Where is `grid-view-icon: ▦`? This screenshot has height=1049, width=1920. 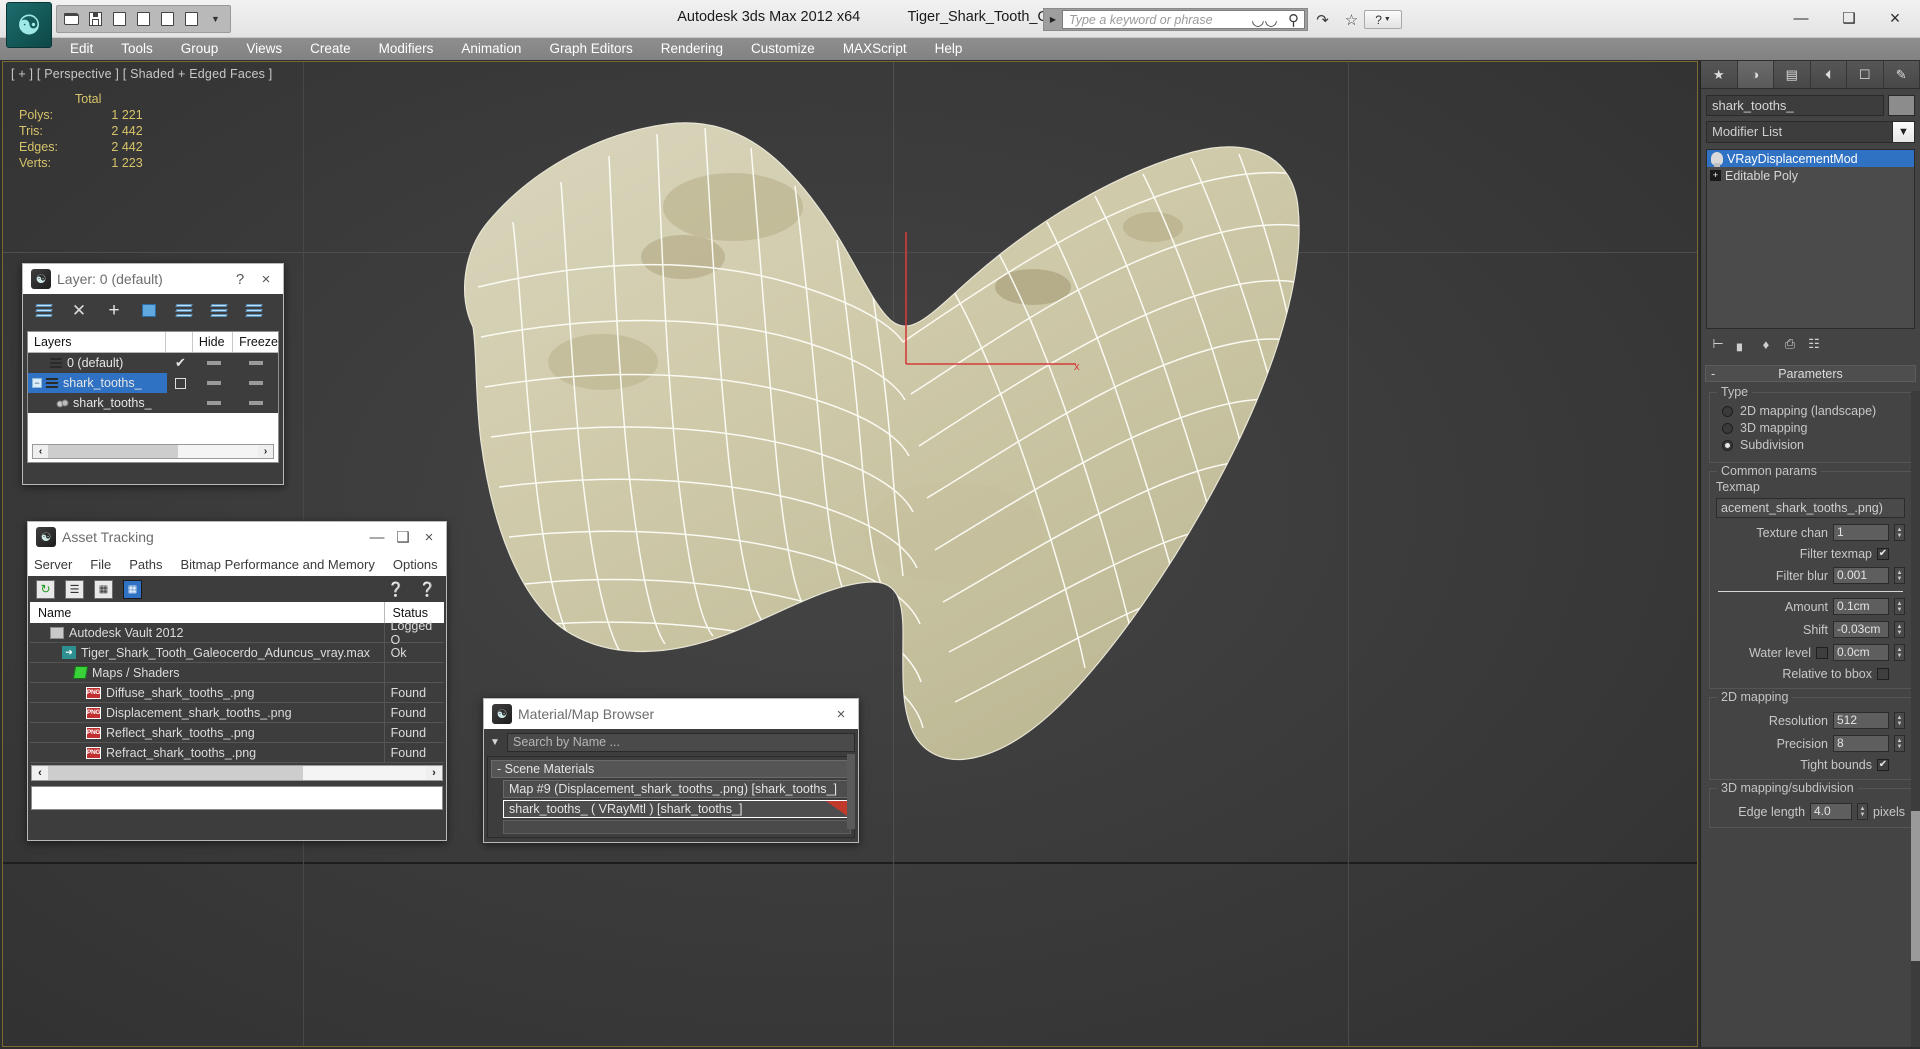
grid-view-icon: ▦ is located at coordinates (132, 589).